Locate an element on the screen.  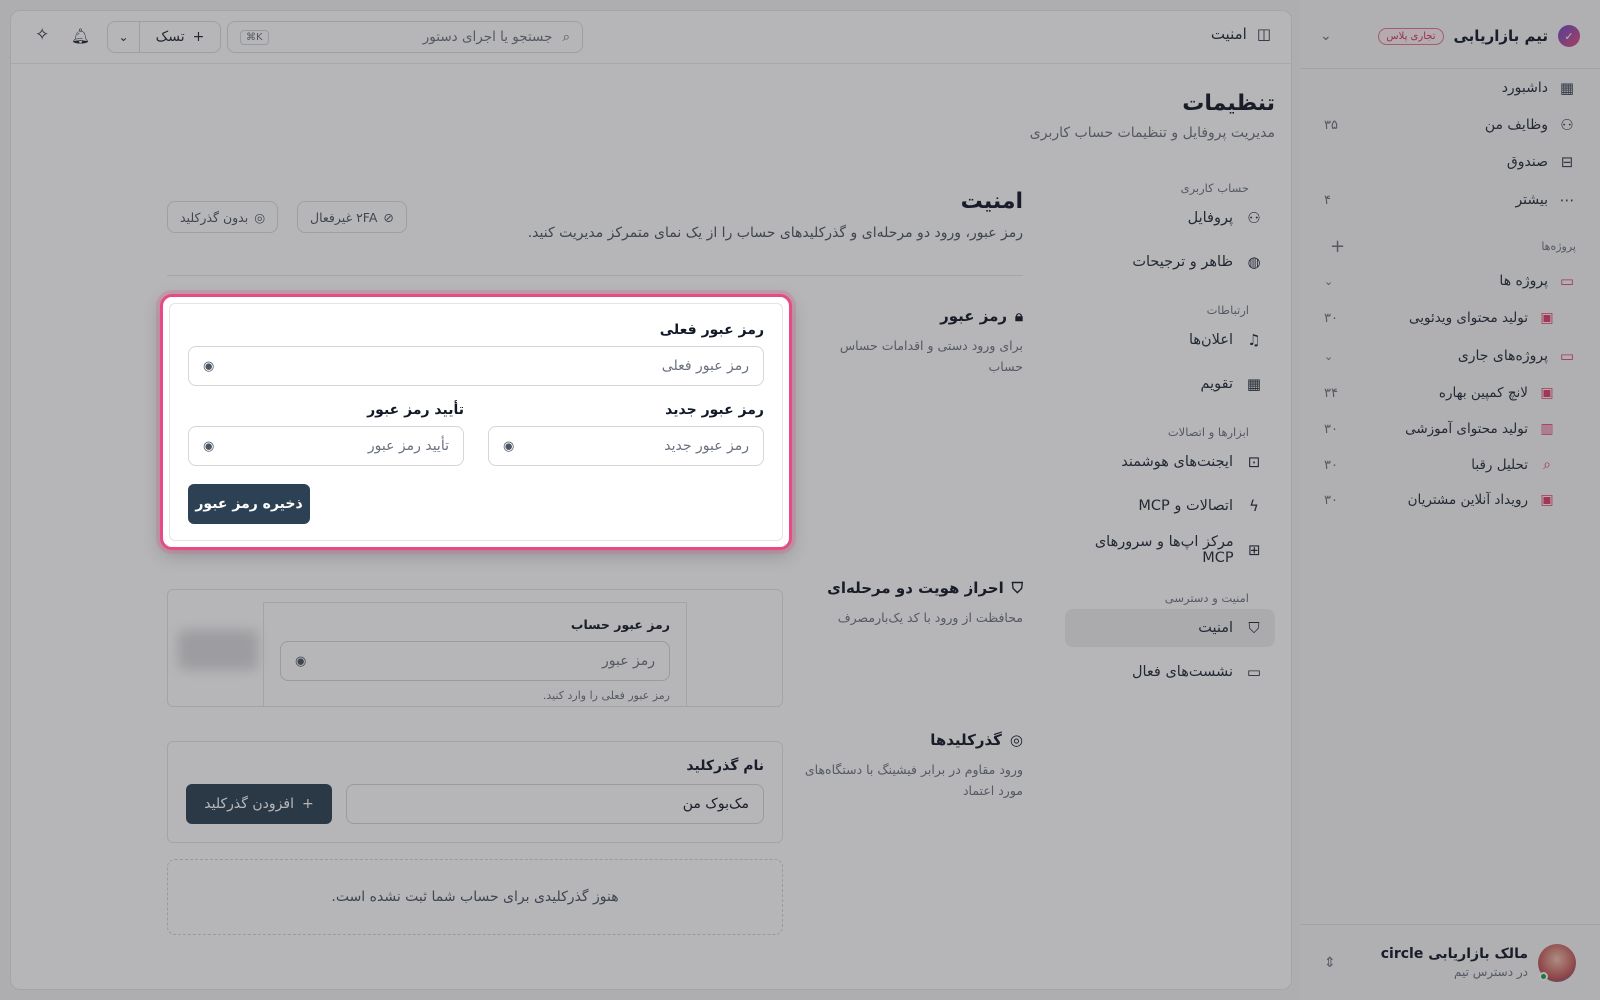
new-password-label: رمز عبور جدید is located at coordinates (714, 410).